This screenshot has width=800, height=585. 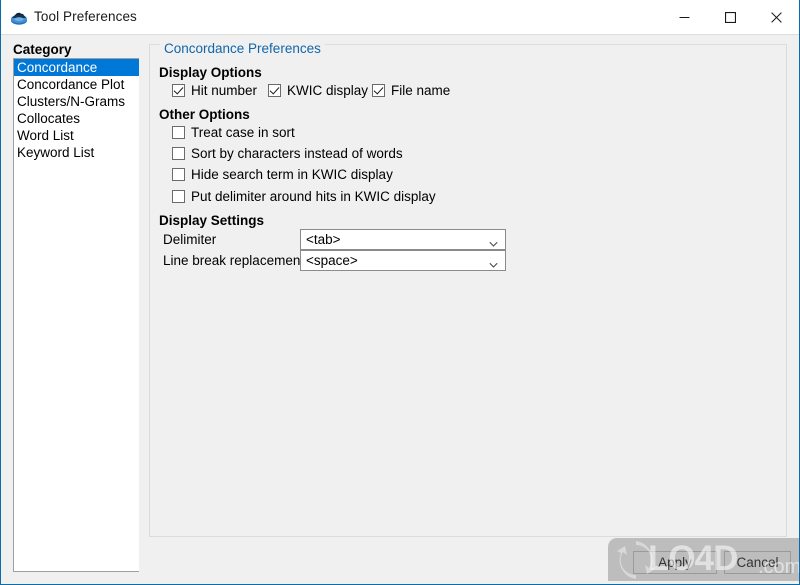 What do you see at coordinates (403, 260) in the screenshot?
I see `line-break-replacement-dropdown: <space>` at bounding box center [403, 260].